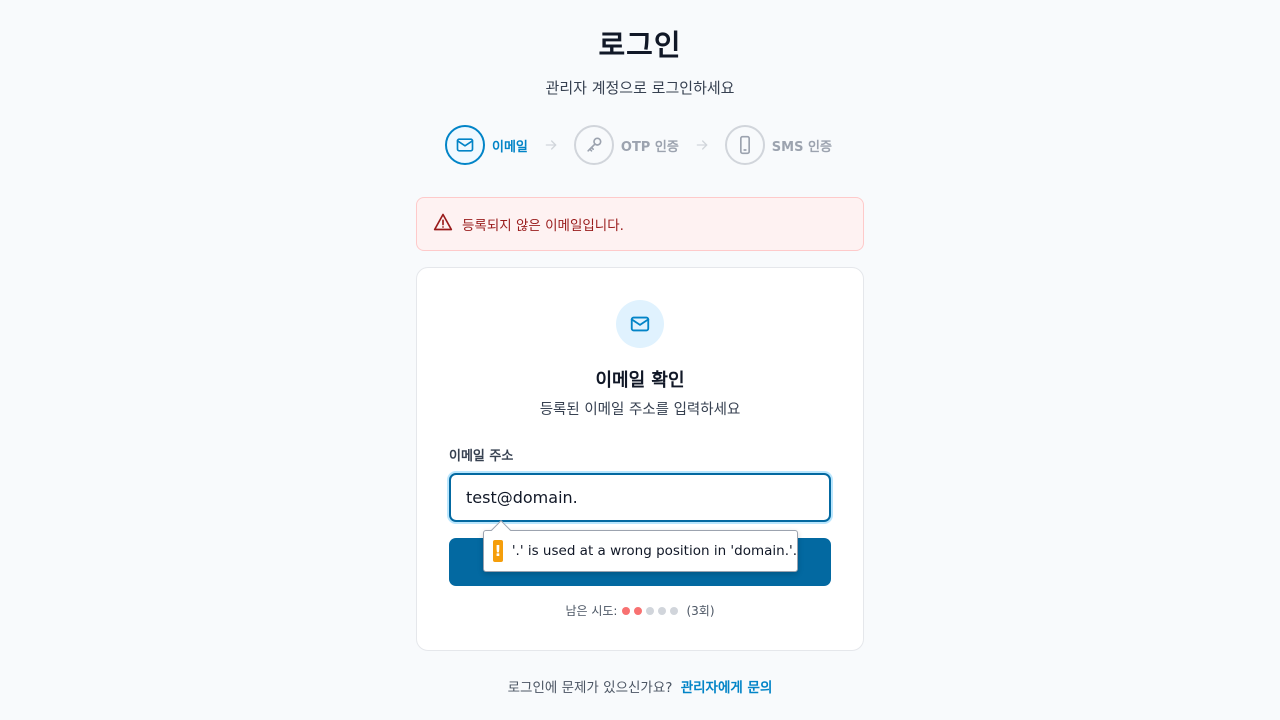 The image size is (1280, 720). I want to click on step-label: OTP 인증, so click(649, 147).